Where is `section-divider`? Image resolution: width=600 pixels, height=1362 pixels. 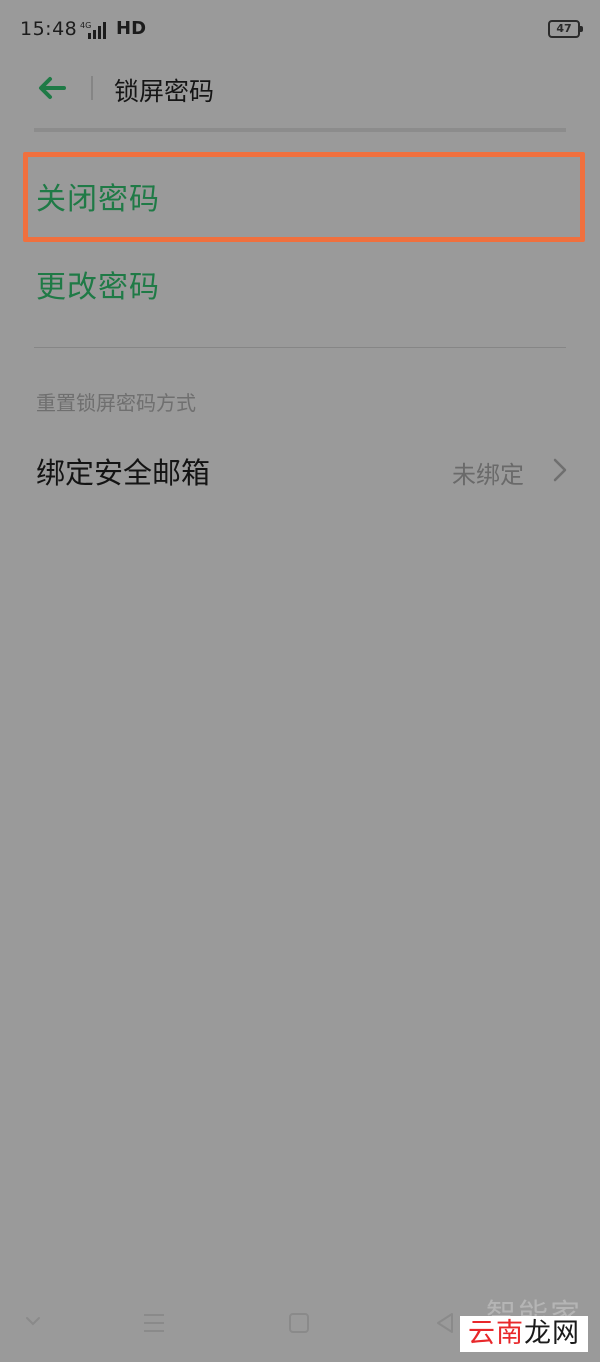
section-divider is located at coordinates (300, 347).